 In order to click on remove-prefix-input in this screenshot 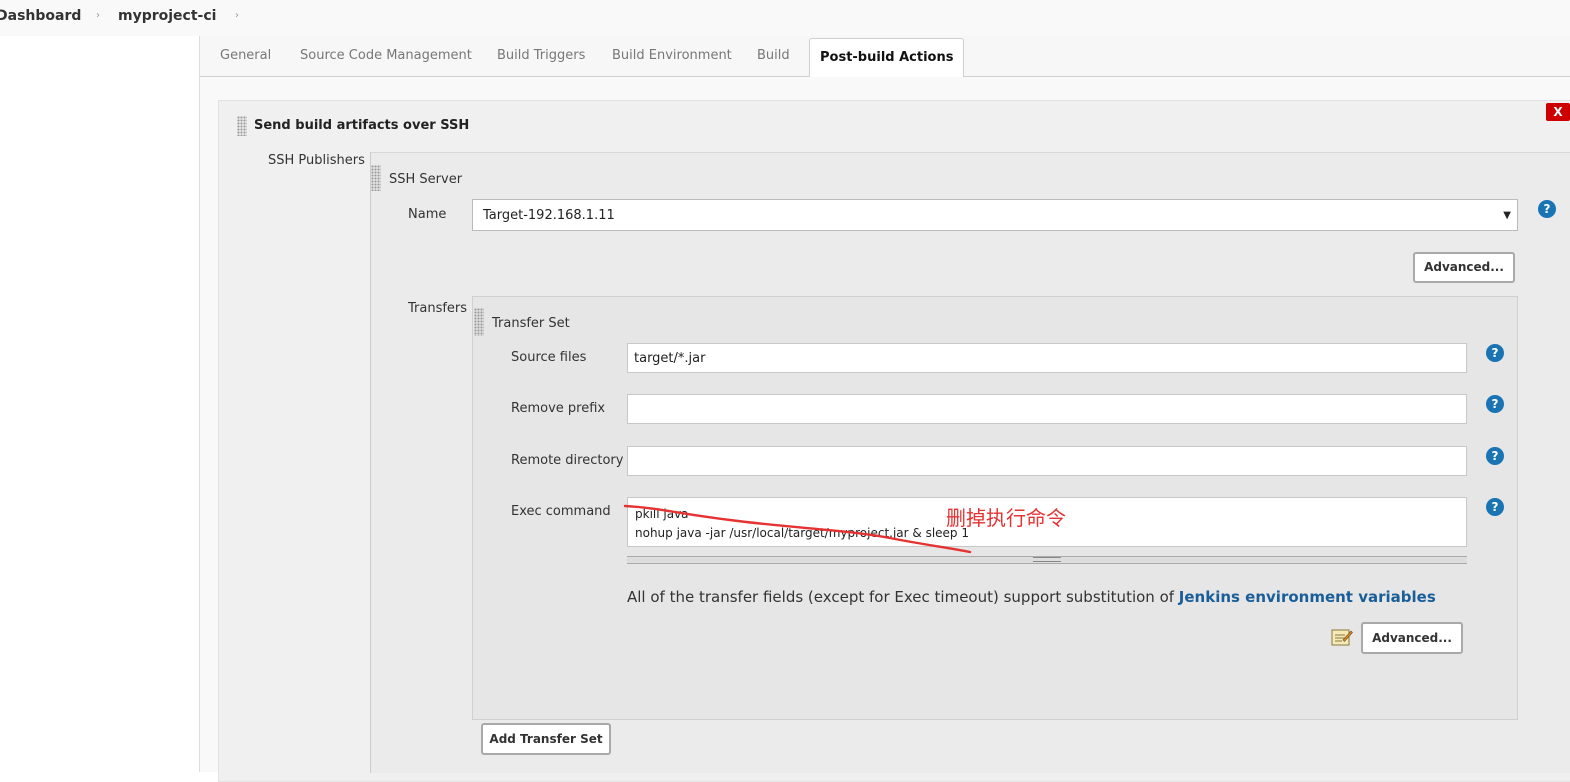, I will do `click(1047, 409)`.